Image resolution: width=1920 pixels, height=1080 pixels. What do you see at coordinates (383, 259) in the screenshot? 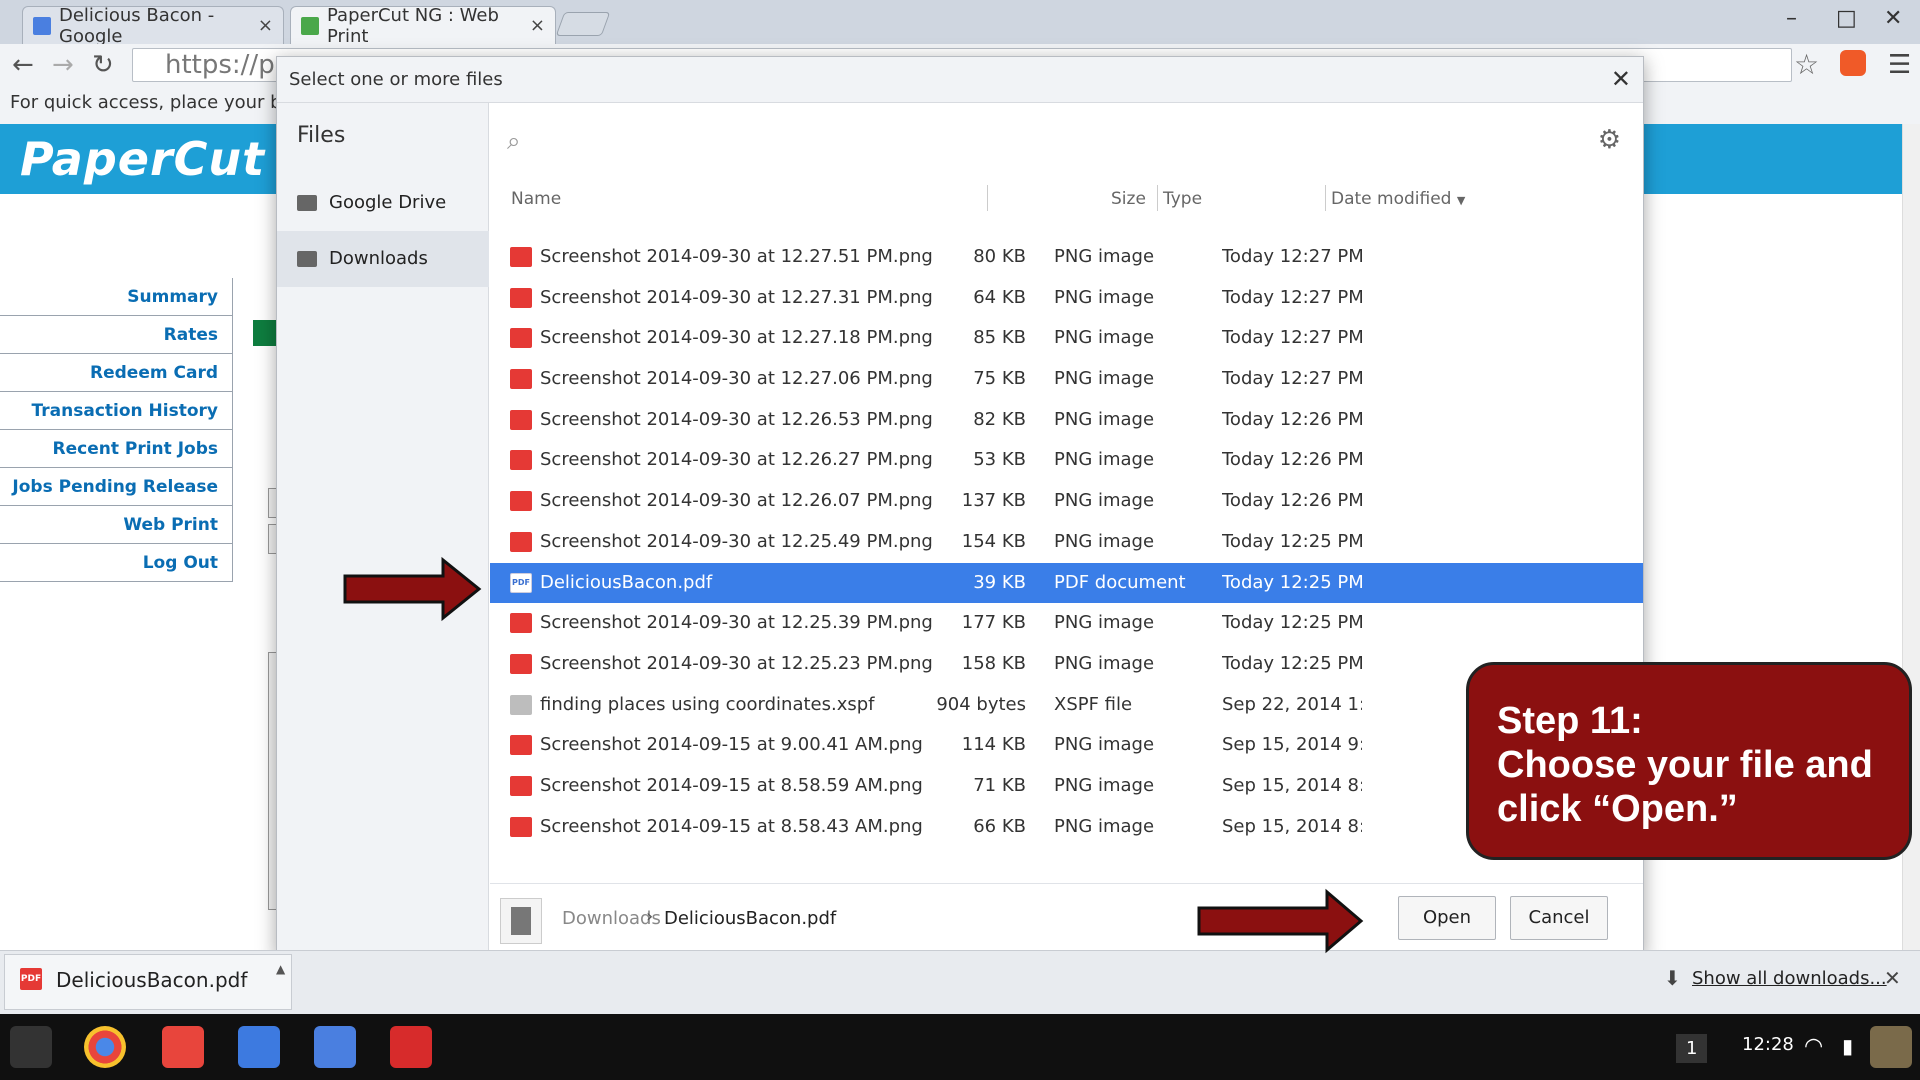
I see `sidebar-item-downloads: Downloads` at bounding box center [383, 259].